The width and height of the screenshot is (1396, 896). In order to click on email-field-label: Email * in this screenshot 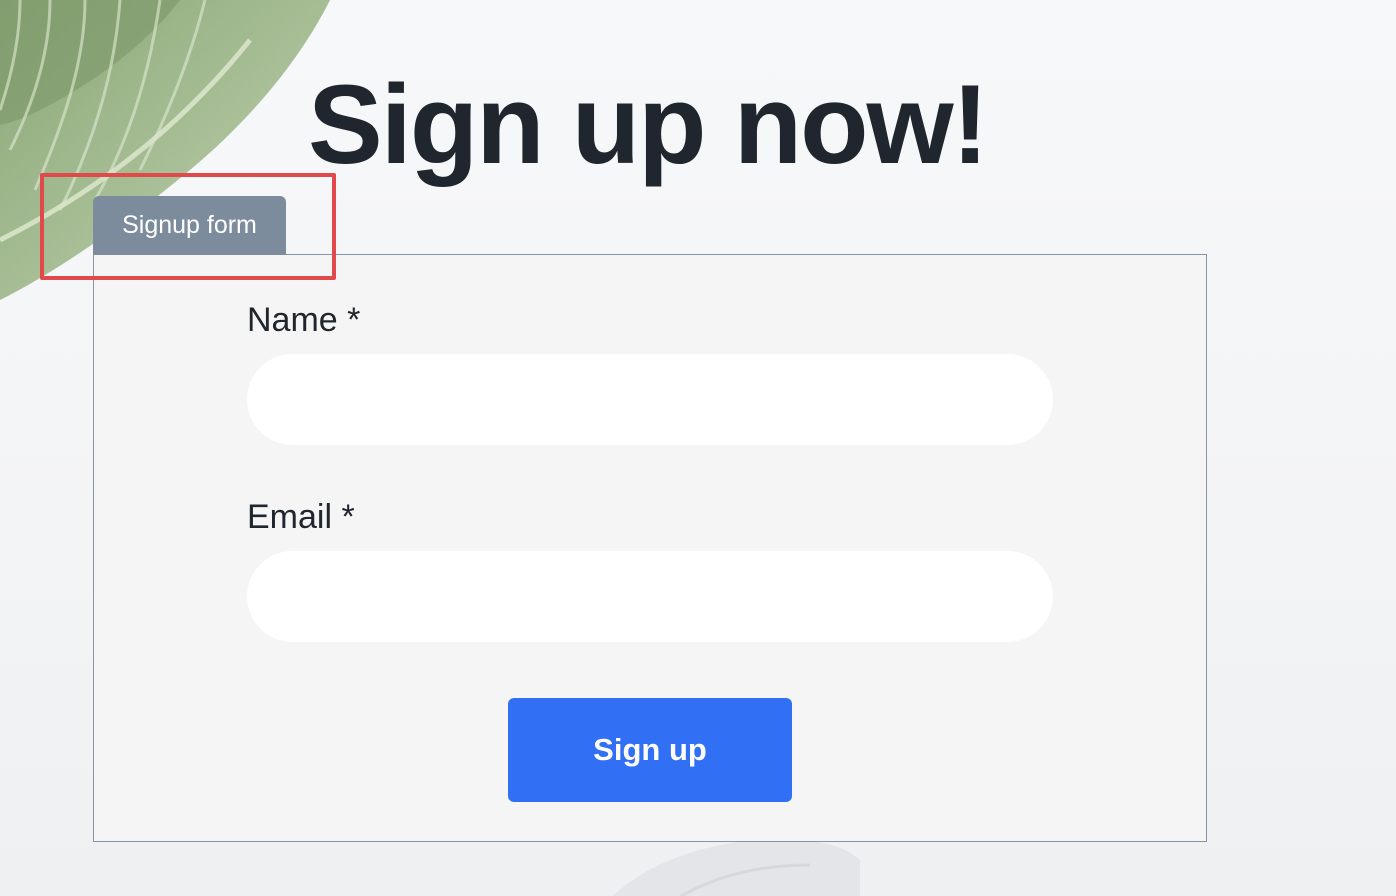, I will do `click(301, 517)`.